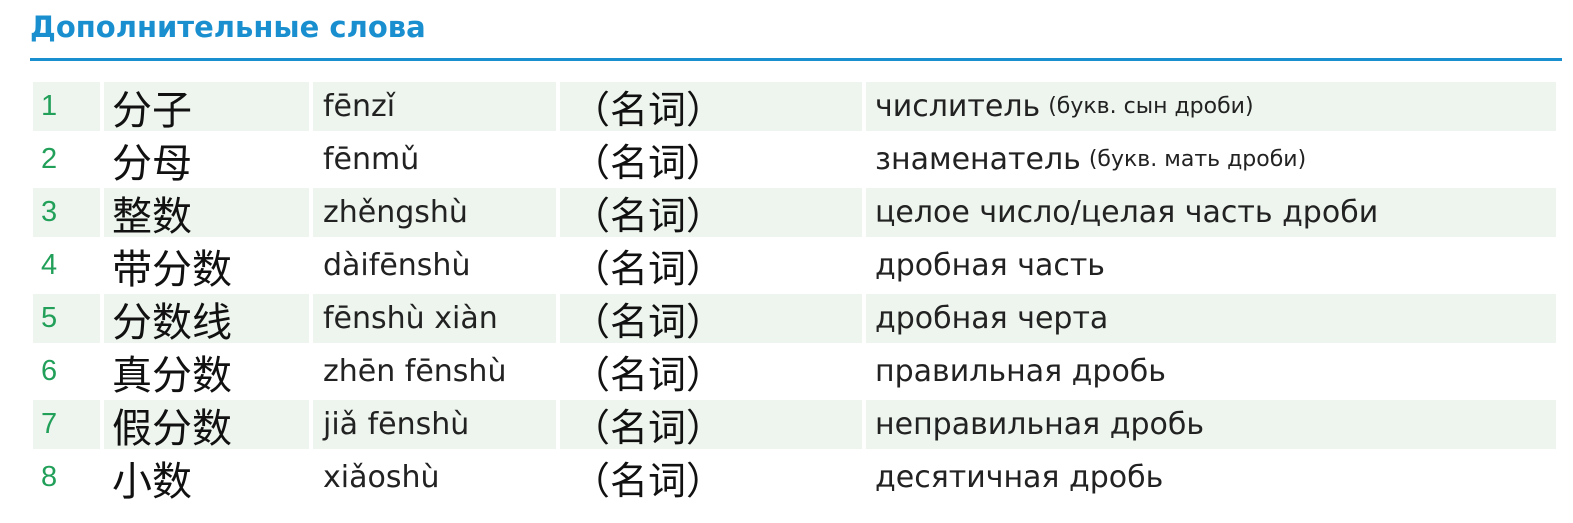 The image size is (1573, 523). I want to click on page-title: Дополнительные слова, so click(228, 27).